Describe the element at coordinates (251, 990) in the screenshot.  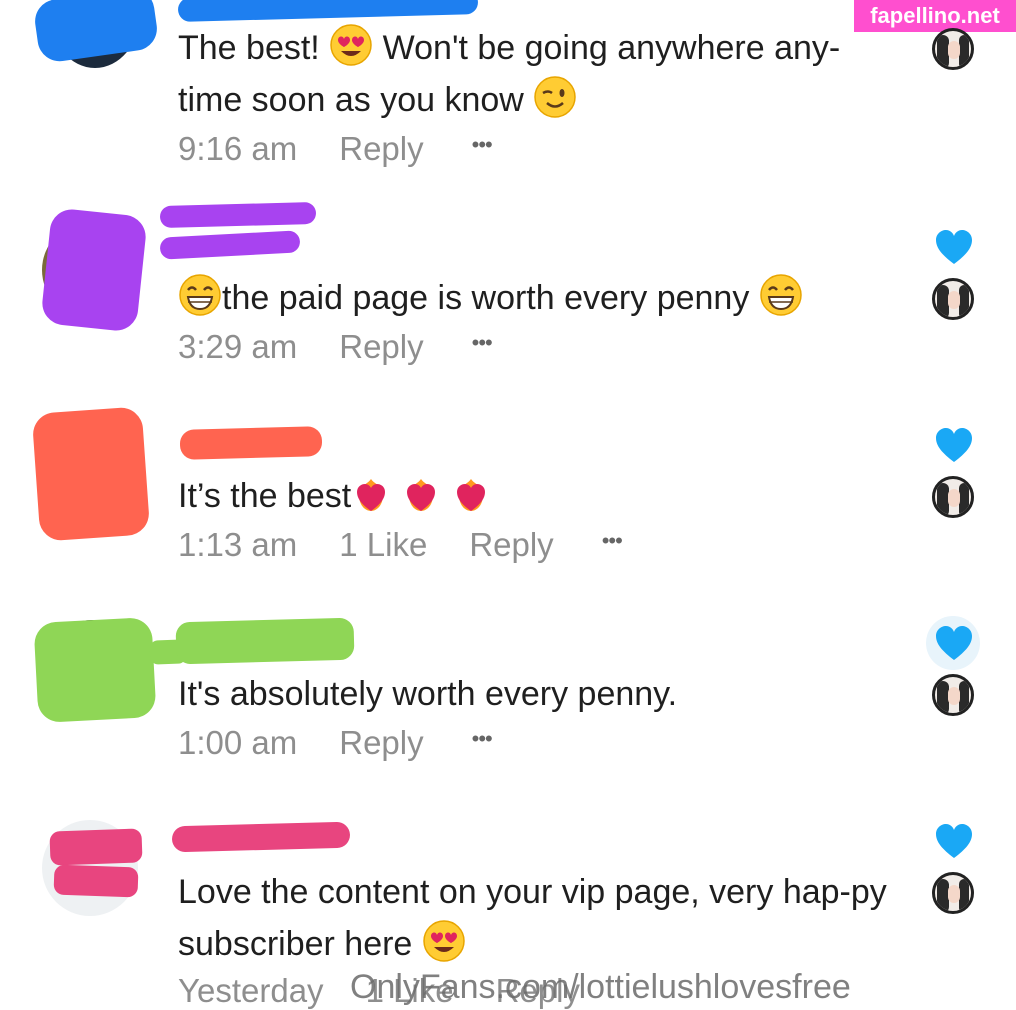
I see `timestamp: Yesterday` at that location.